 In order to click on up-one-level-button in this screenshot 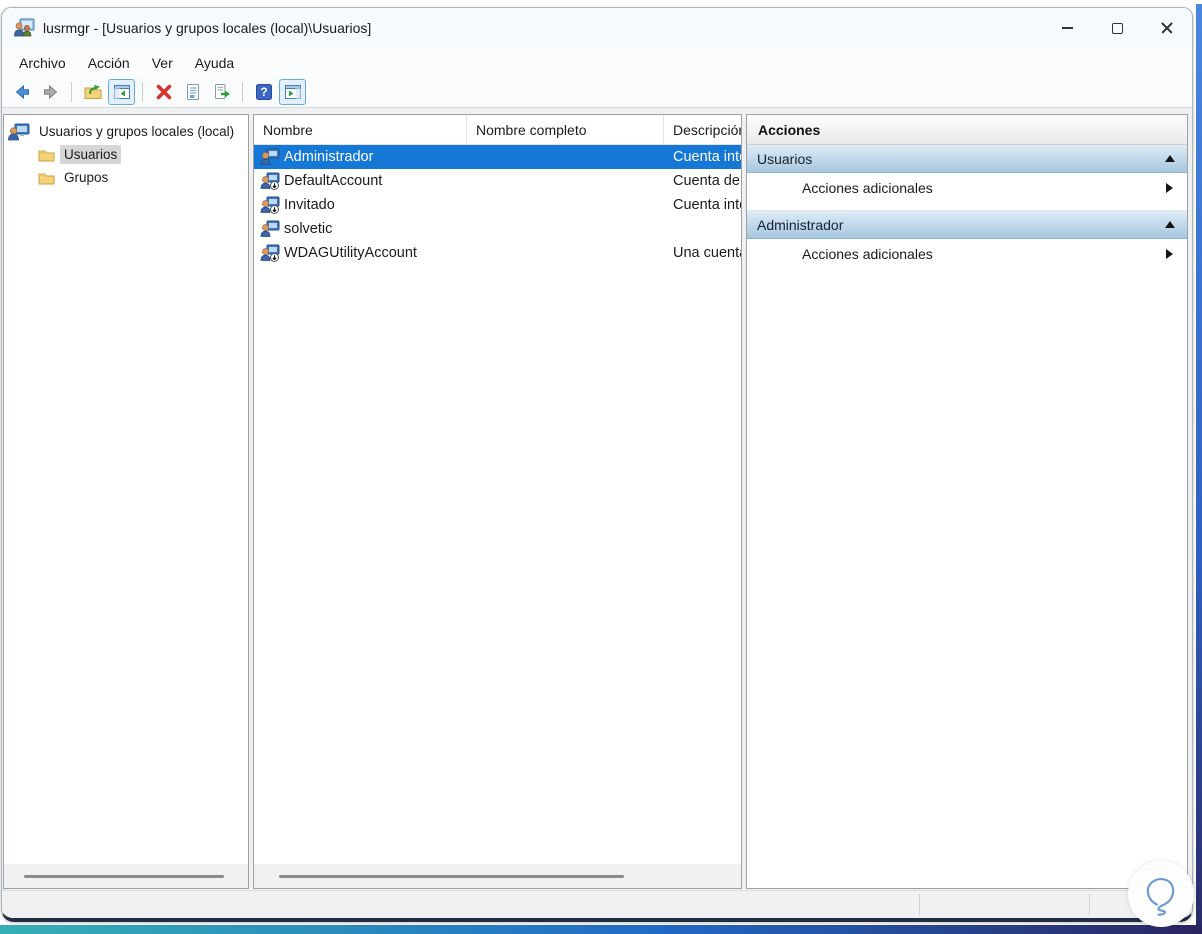, I will do `click(92, 92)`.